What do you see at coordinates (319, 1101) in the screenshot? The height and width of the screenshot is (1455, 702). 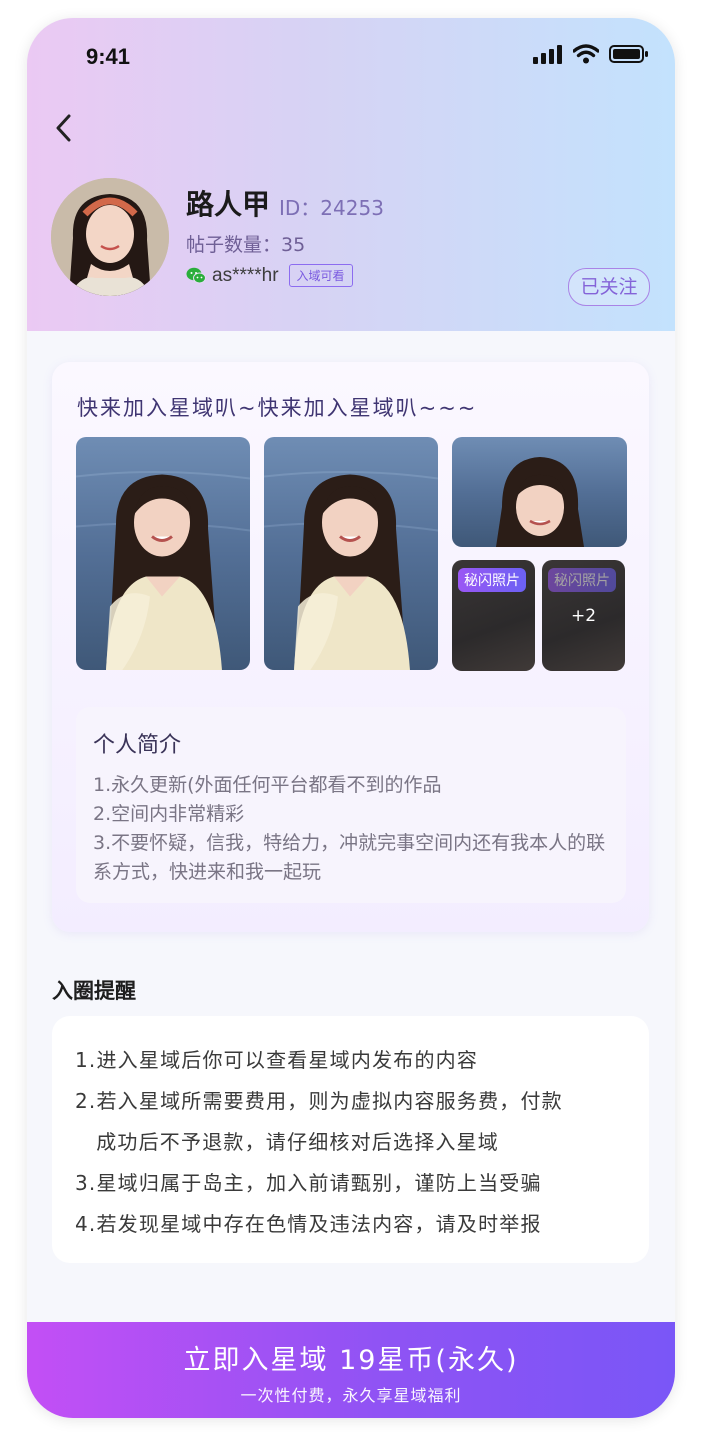 I see `reminder-line: 2.若入星域所需要费用，则为虚拟内容服务费，付款` at bounding box center [319, 1101].